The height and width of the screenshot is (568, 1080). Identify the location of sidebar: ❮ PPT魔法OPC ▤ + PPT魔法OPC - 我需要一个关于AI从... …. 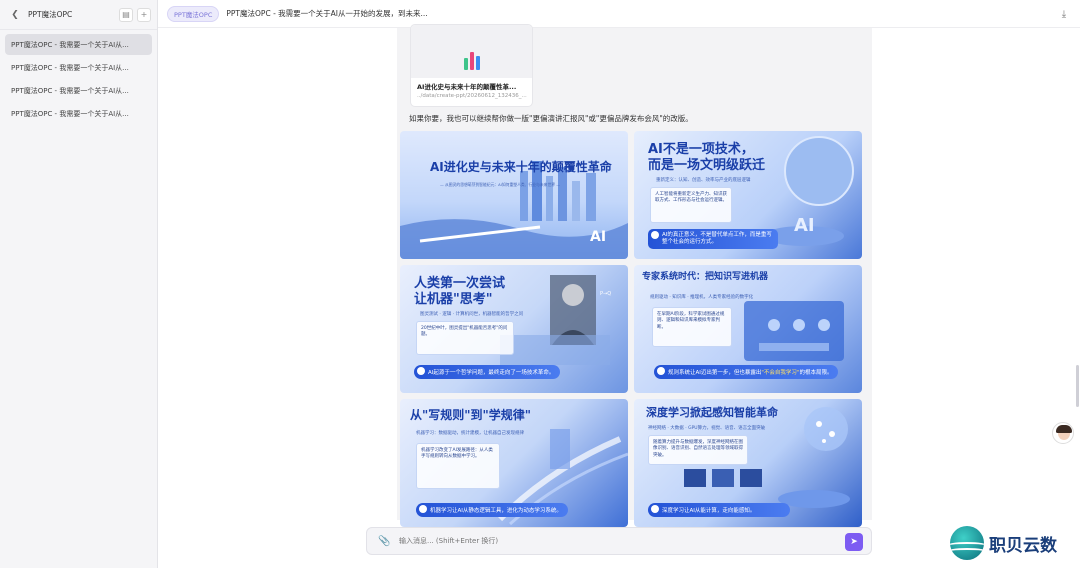
(79, 284).